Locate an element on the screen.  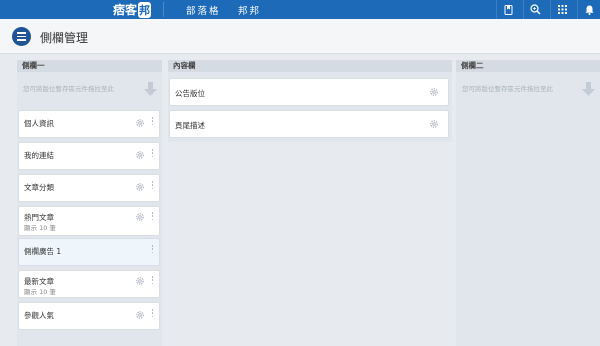
logo-divider is located at coordinates (163, 9).